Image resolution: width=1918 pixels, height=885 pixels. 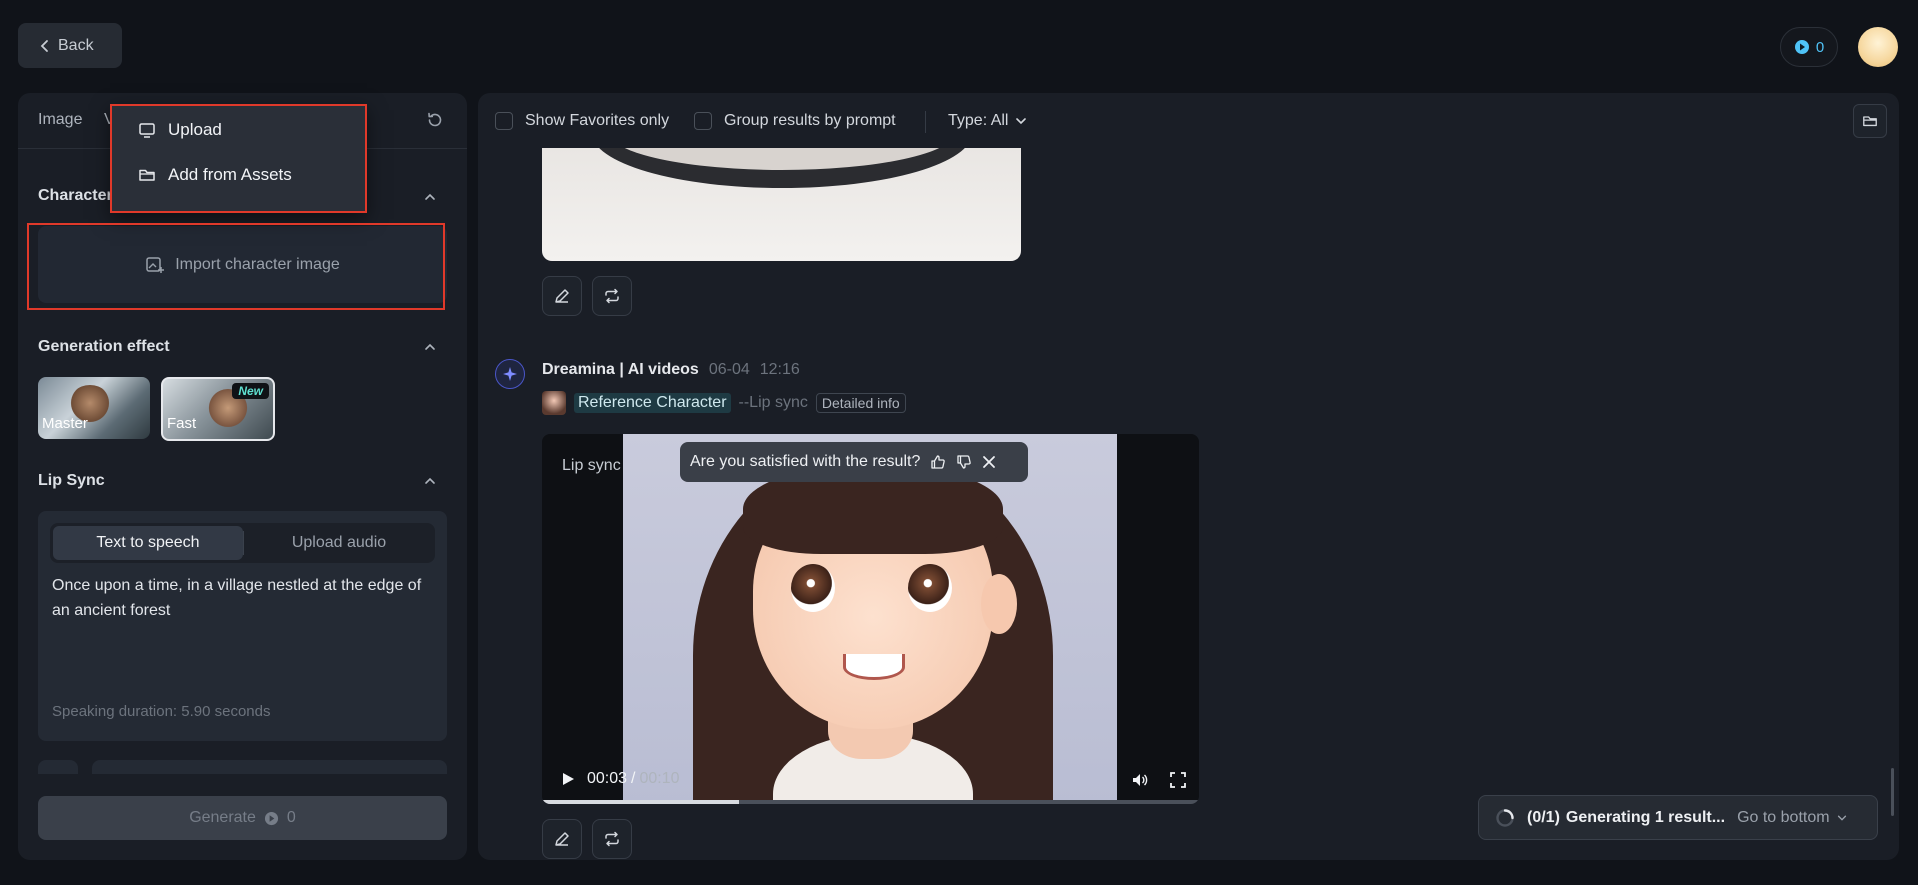 I want to click on character-section-title: Character, so click(x=75, y=195).